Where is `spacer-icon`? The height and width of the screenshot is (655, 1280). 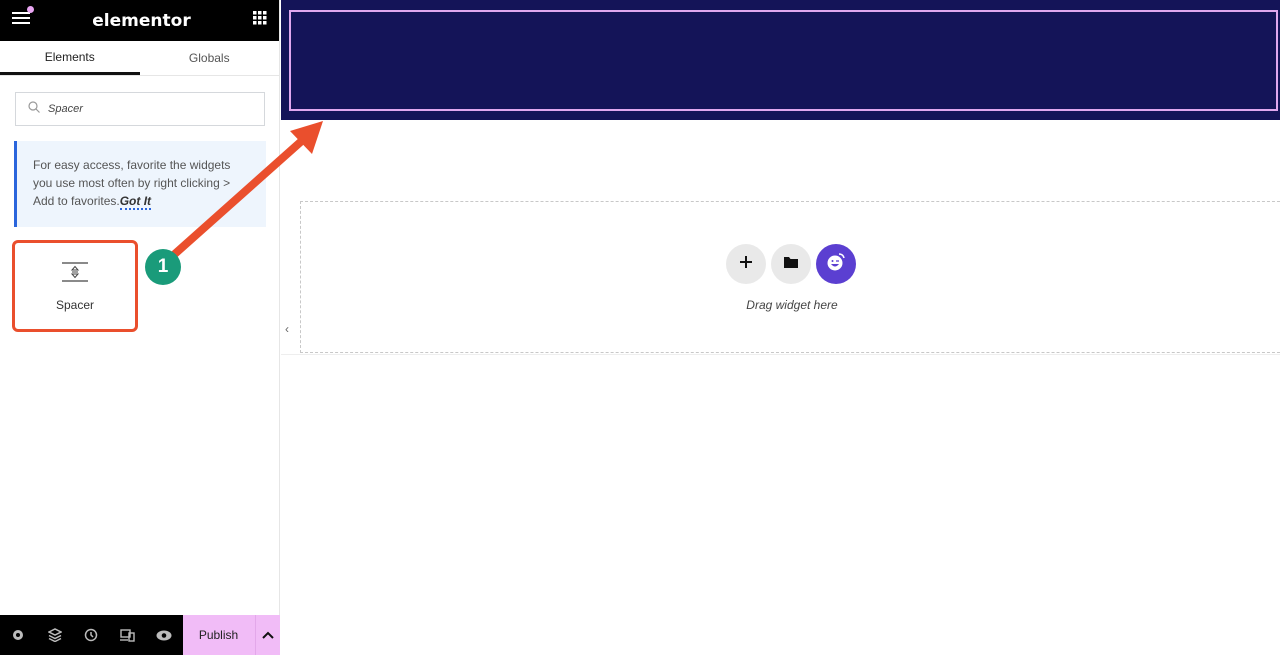
spacer-icon is located at coordinates (75, 273).